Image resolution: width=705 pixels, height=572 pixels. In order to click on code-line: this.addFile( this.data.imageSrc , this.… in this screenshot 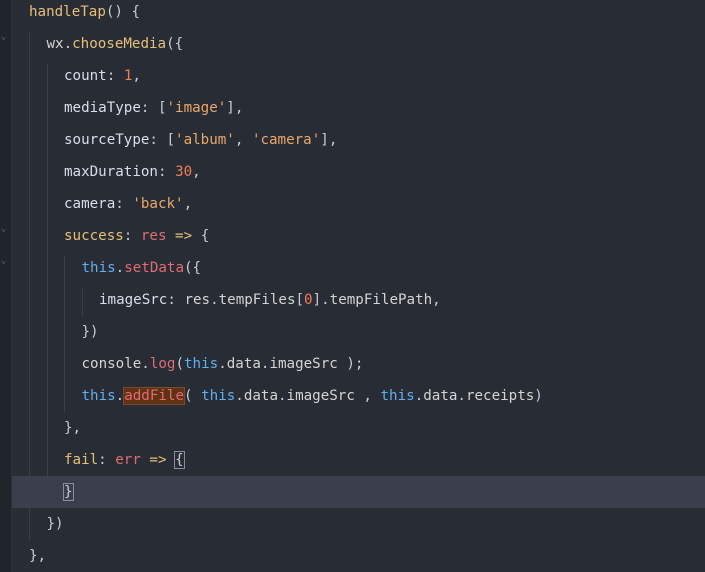, I will do `click(358, 396)`.